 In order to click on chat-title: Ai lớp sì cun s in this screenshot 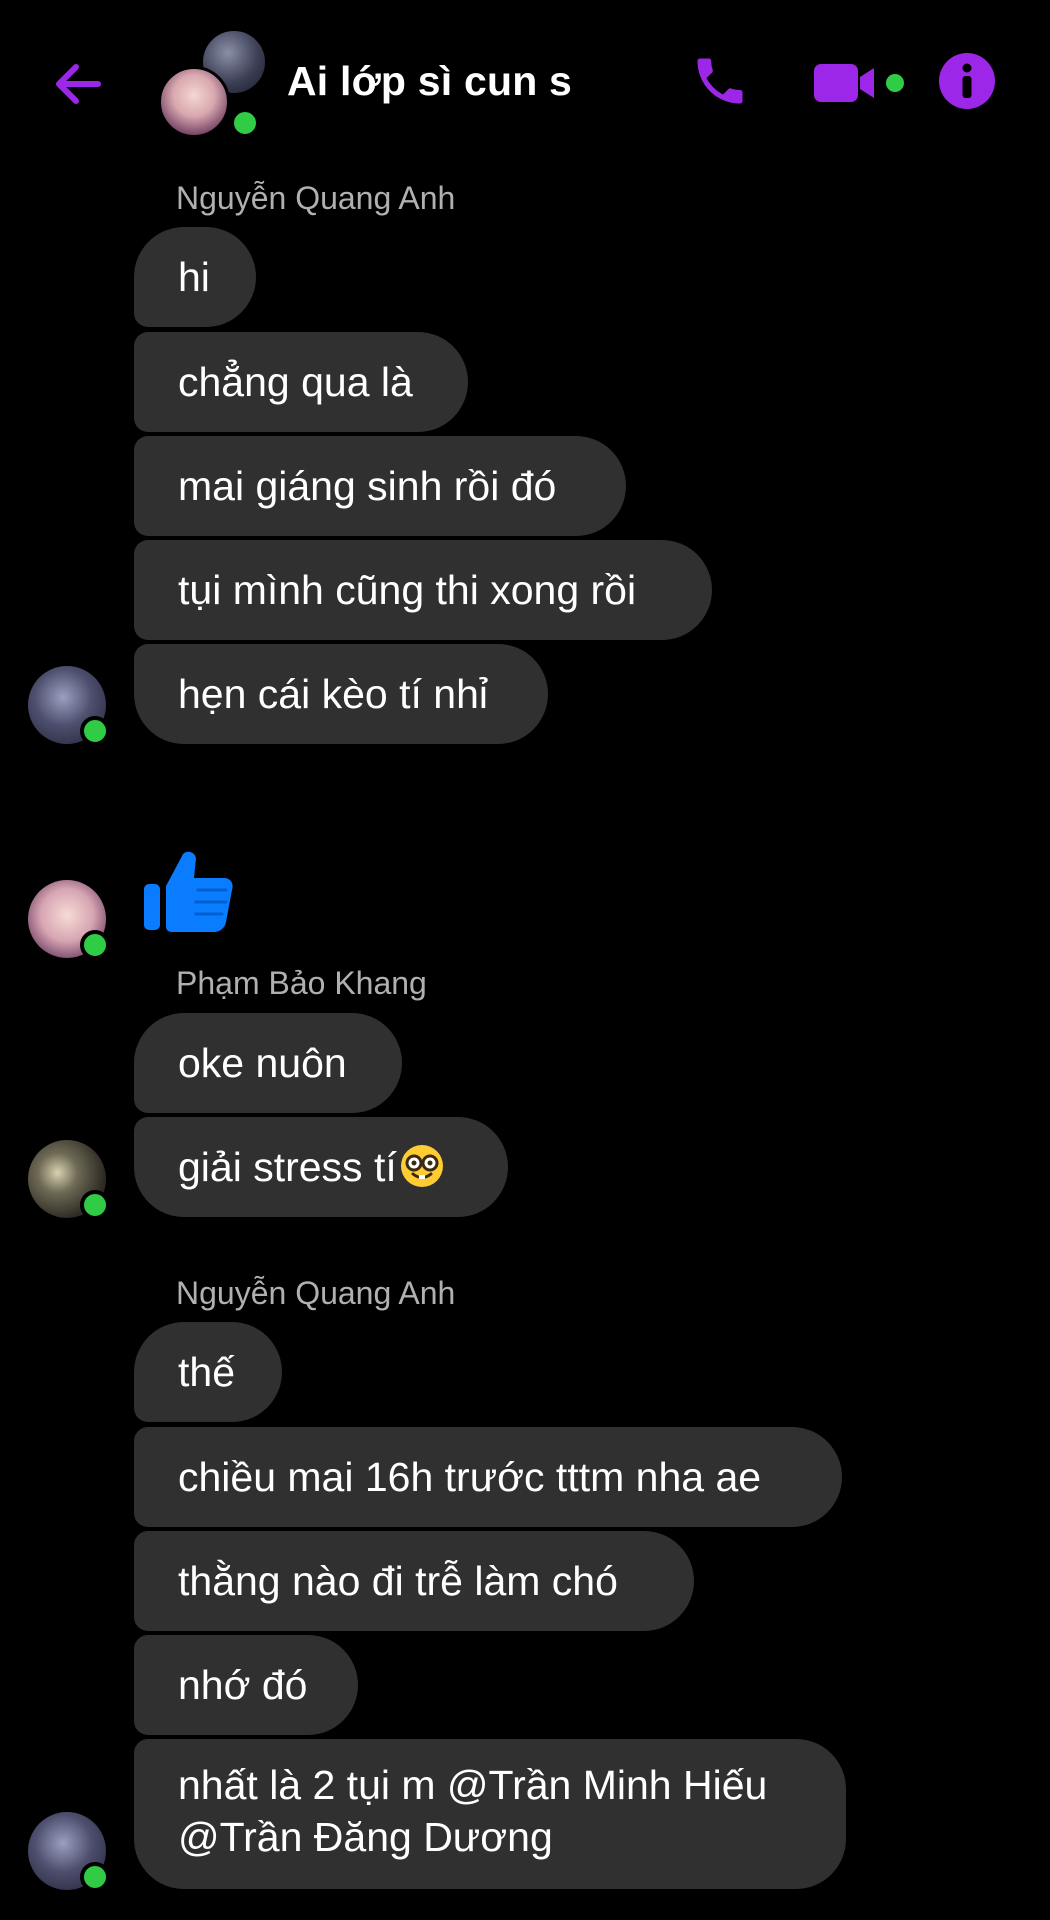, I will do `click(429, 81)`.